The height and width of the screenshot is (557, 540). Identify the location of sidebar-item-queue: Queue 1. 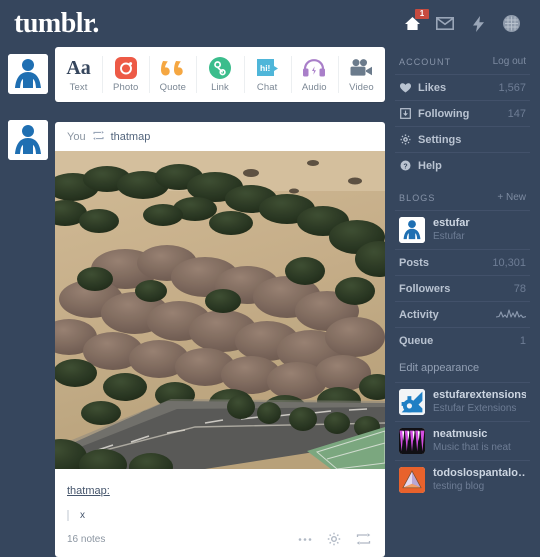
(462, 340).